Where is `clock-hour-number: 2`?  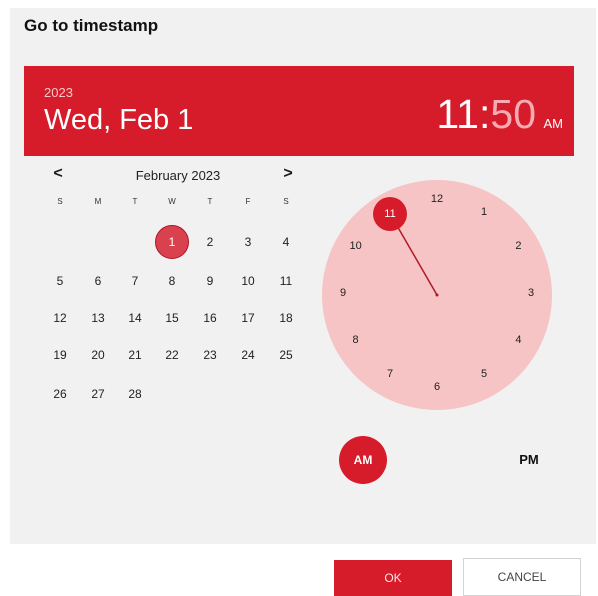 clock-hour-number: 2 is located at coordinates (518, 248).